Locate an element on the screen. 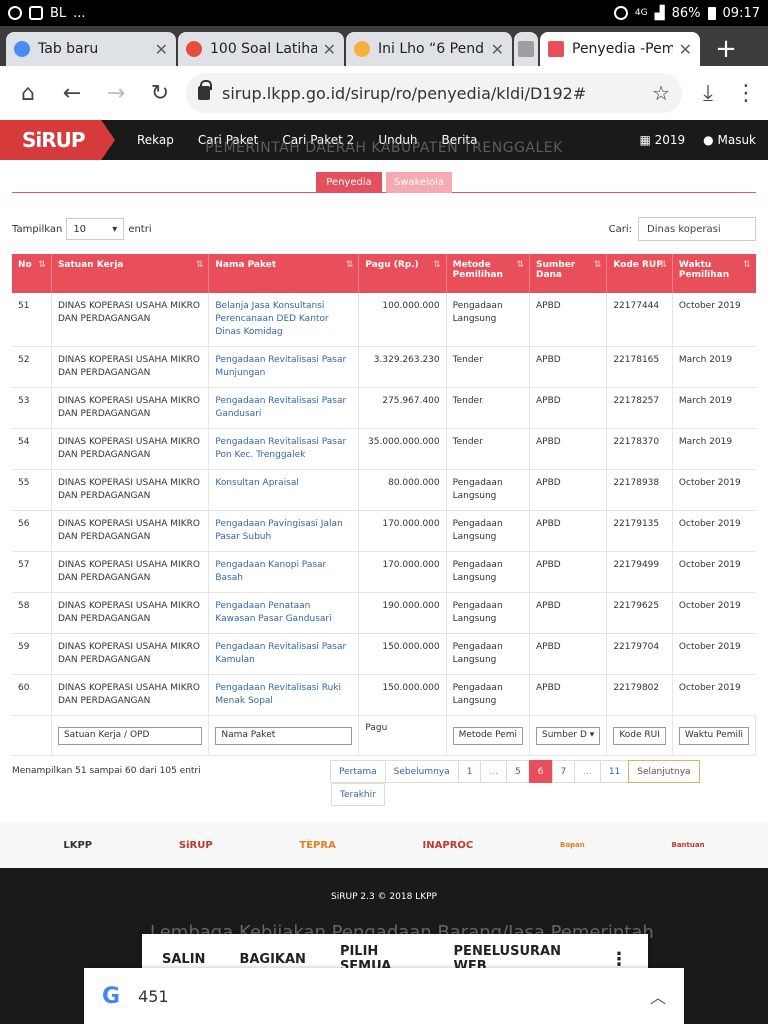 This screenshot has width=768, height=1024. chevron-up-icon: ︿ is located at coordinates (658, 996).